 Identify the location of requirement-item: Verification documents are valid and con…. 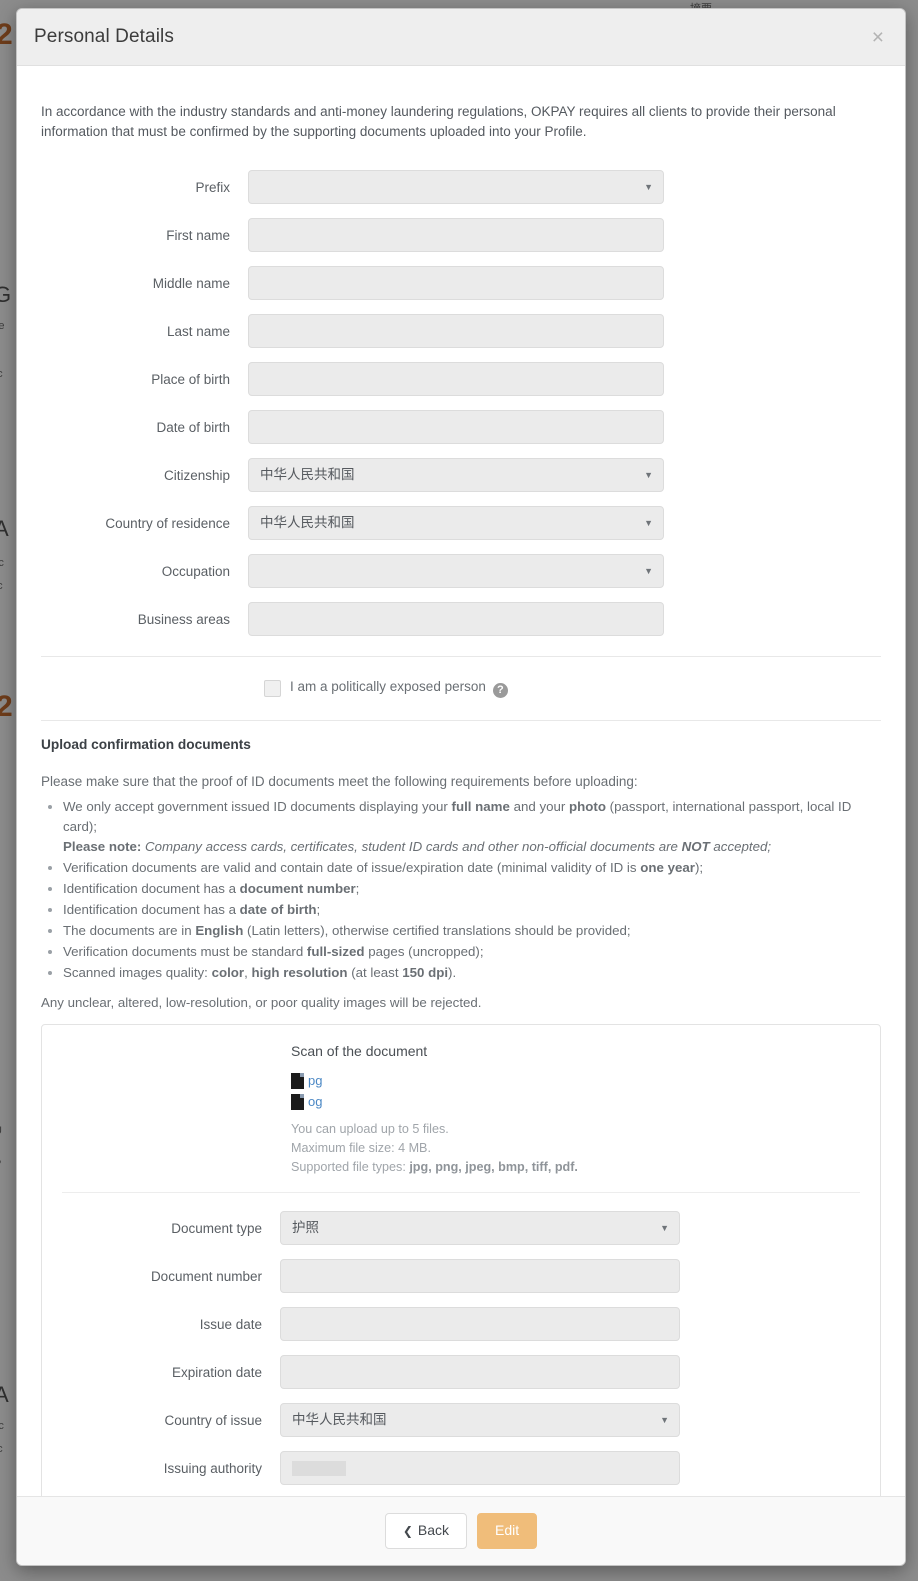
(472, 868).